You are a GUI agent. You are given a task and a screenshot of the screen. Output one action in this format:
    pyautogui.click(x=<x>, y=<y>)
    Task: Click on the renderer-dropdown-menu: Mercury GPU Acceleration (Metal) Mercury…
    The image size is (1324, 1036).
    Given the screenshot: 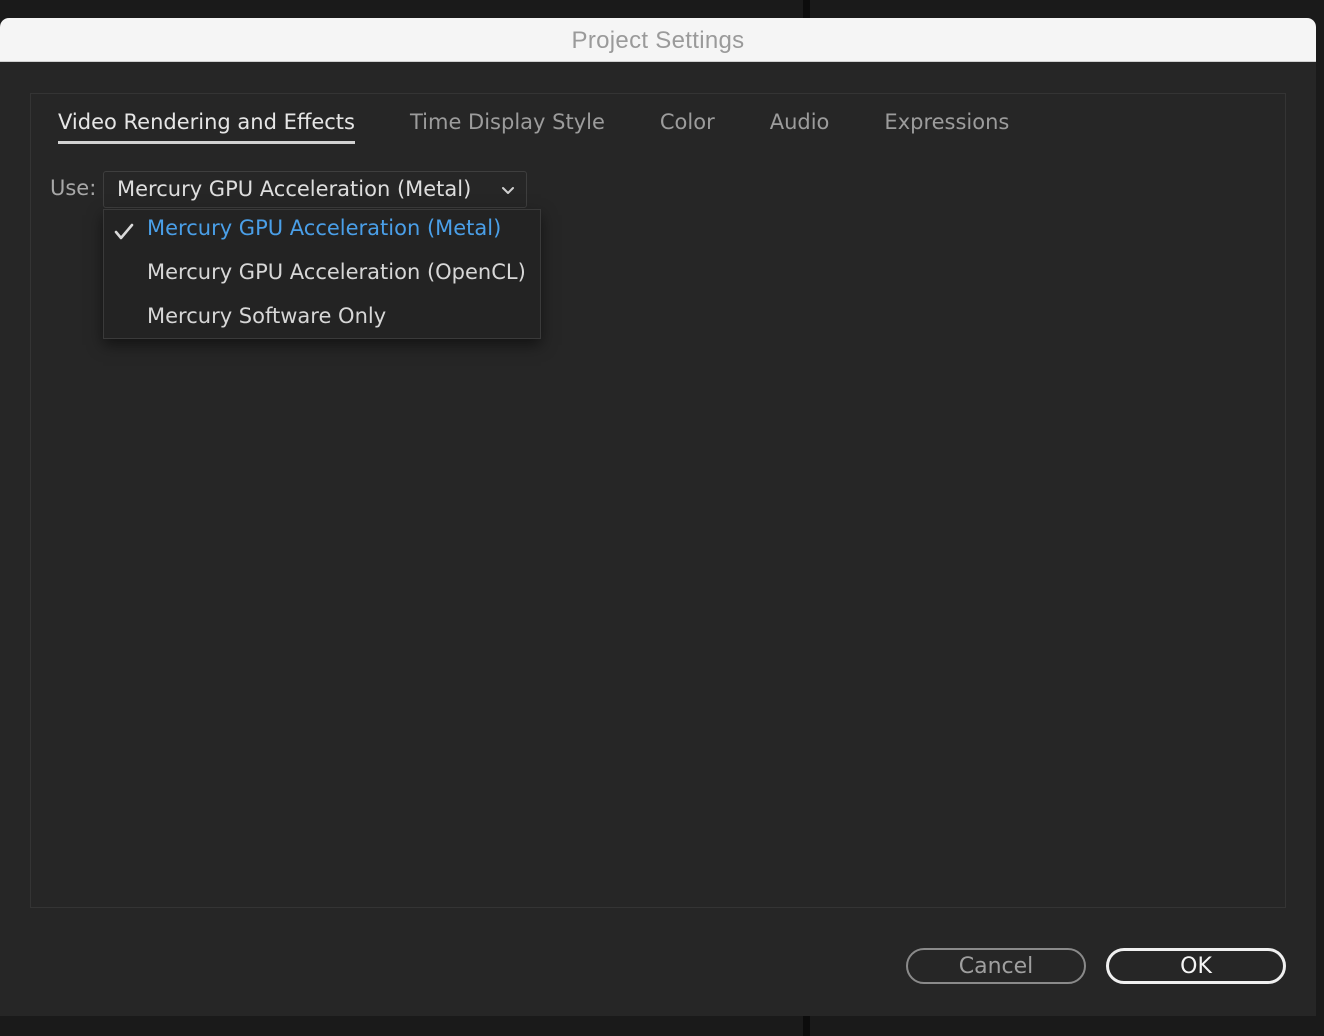 What is the action you would take?
    pyautogui.click(x=322, y=274)
    